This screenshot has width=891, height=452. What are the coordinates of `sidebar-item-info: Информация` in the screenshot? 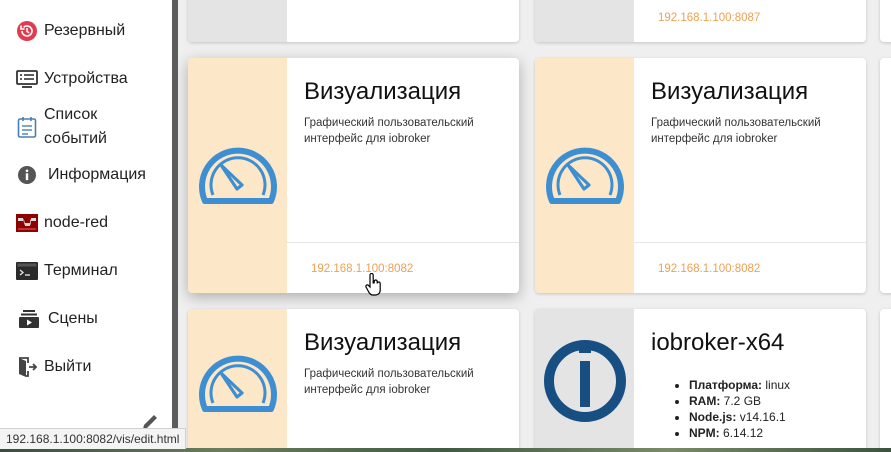 It's located at (86, 175).